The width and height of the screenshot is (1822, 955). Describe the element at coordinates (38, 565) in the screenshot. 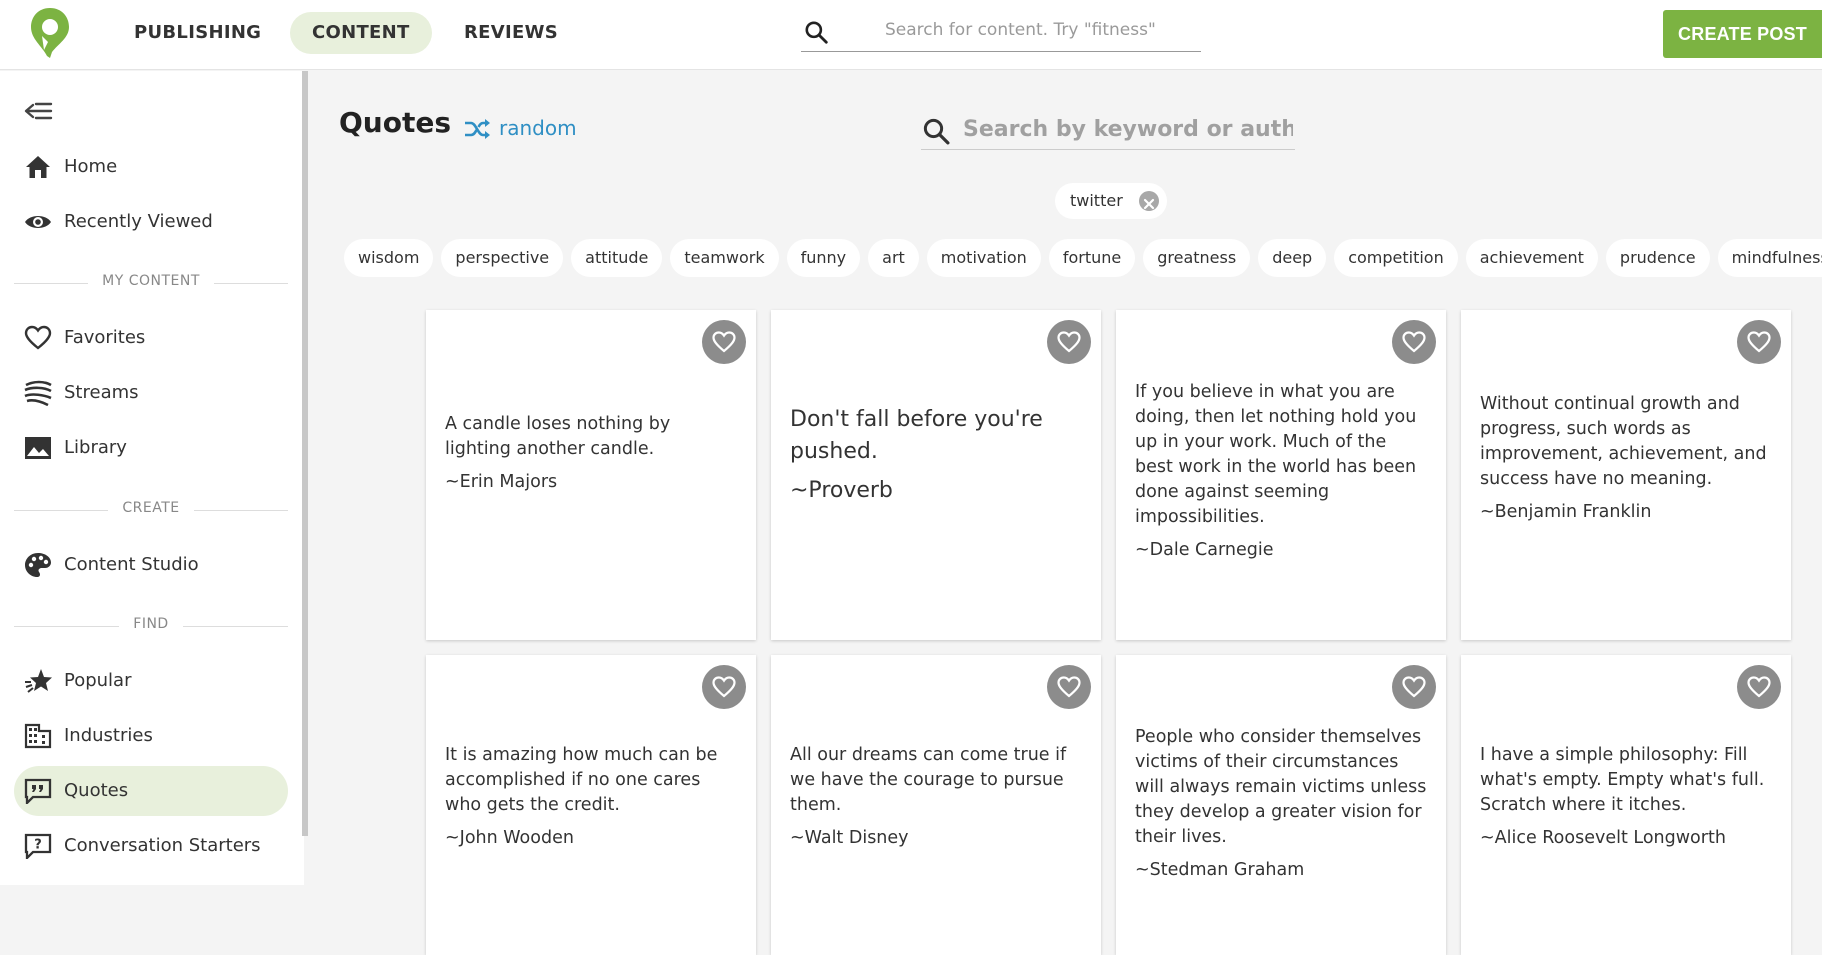

I see `palette-icon` at that location.